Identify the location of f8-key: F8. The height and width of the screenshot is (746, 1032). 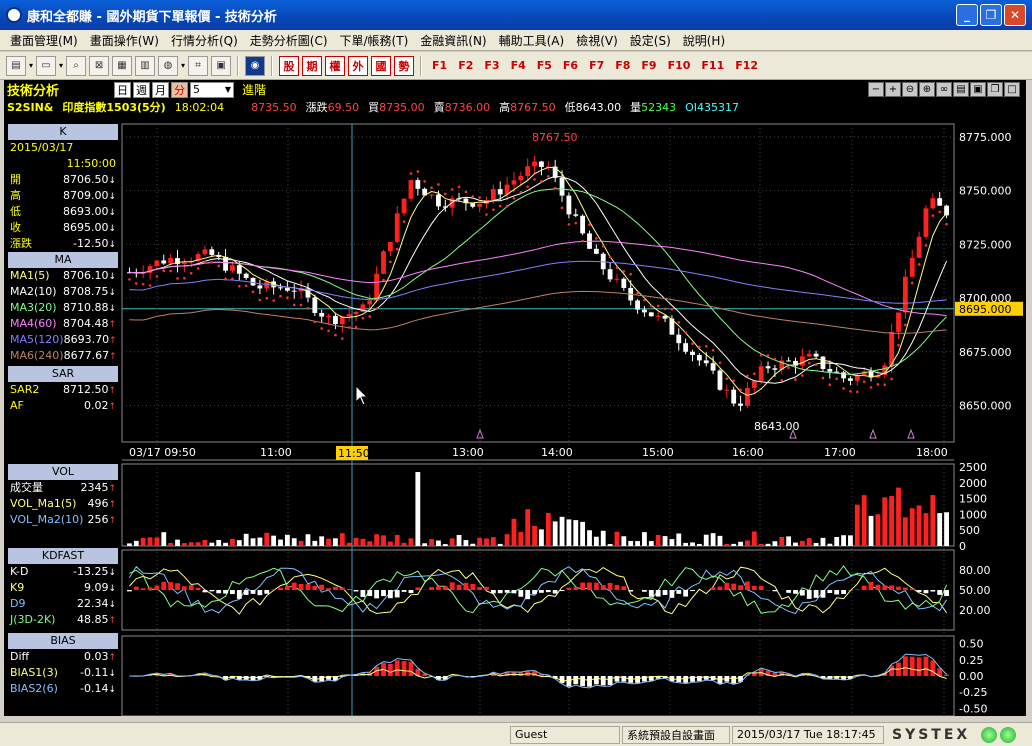
(622, 65).